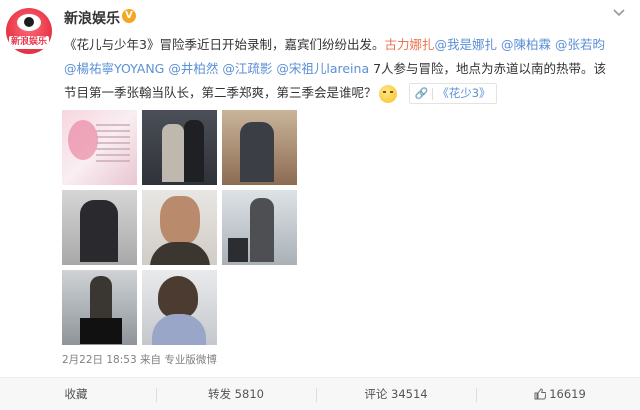 The width and height of the screenshot is (640, 410). Describe the element at coordinates (29, 22) in the screenshot. I see `sina-eye-logo-icon` at that location.